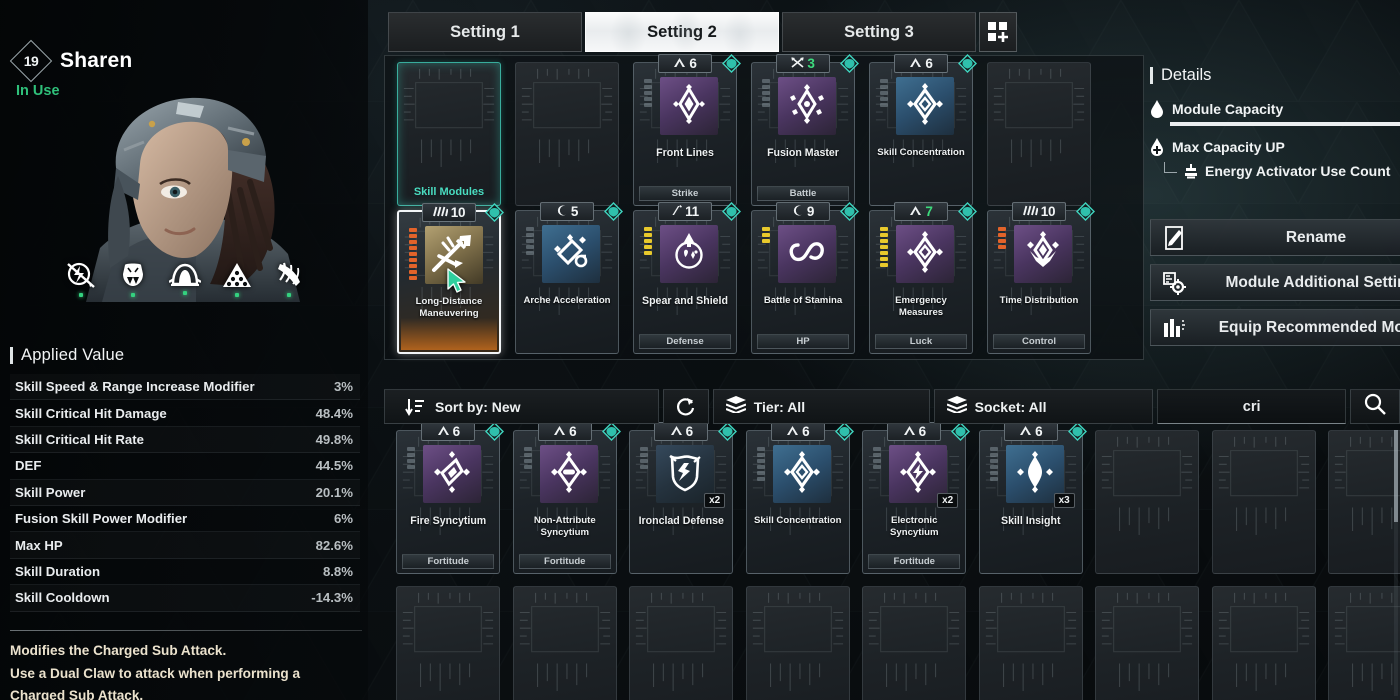  I want to click on filter-toolbar: Sort by: New Tier: All Socket: All cri, so click(892, 406).